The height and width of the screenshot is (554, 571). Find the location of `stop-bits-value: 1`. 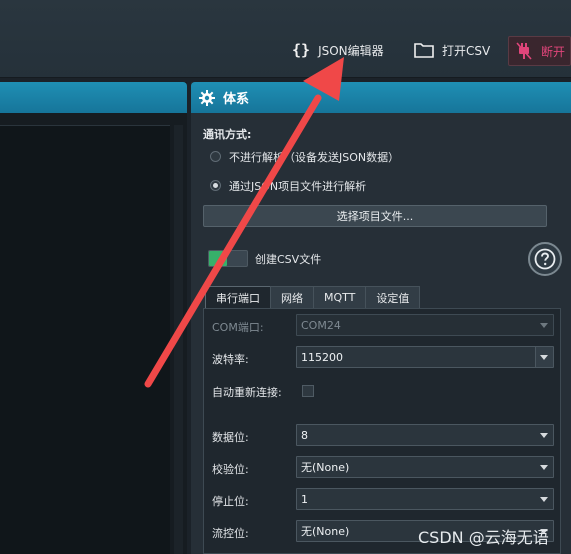

stop-bits-value: 1 is located at coordinates (304, 499).